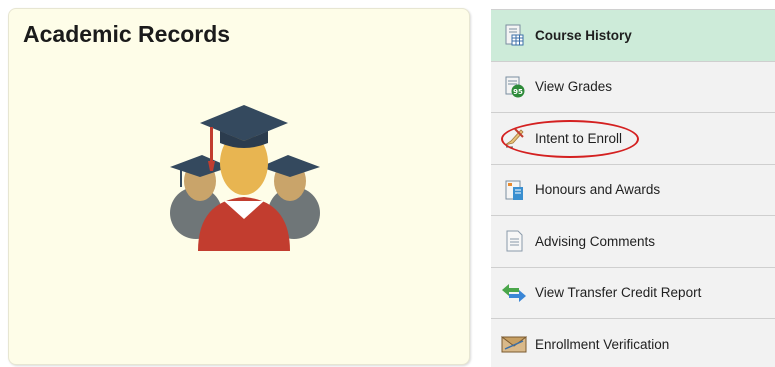 This screenshot has height=367, width=775. I want to click on nav-item-label: Advising Comments, so click(595, 241).